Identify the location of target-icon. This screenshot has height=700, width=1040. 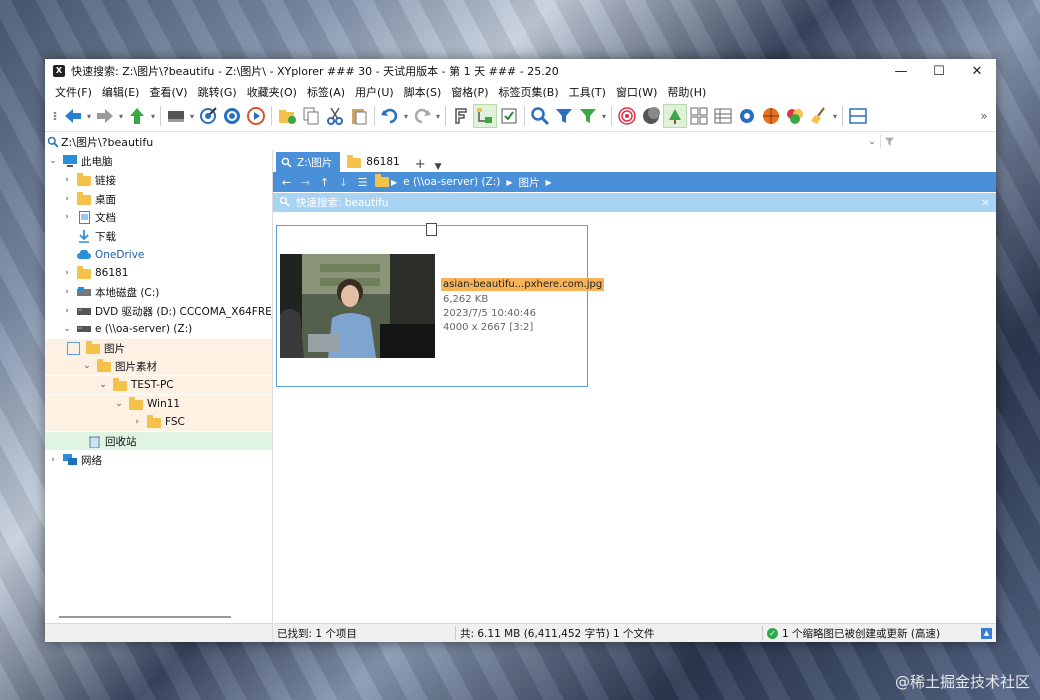
(627, 116).